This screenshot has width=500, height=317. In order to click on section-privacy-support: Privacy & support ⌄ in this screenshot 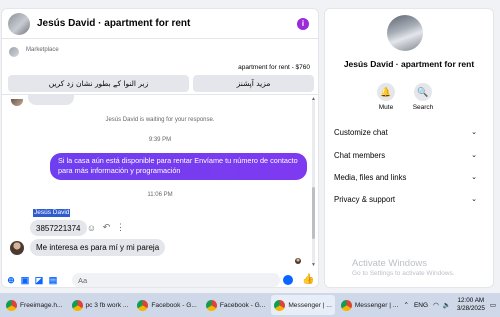, I will do `click(405, 199)`.